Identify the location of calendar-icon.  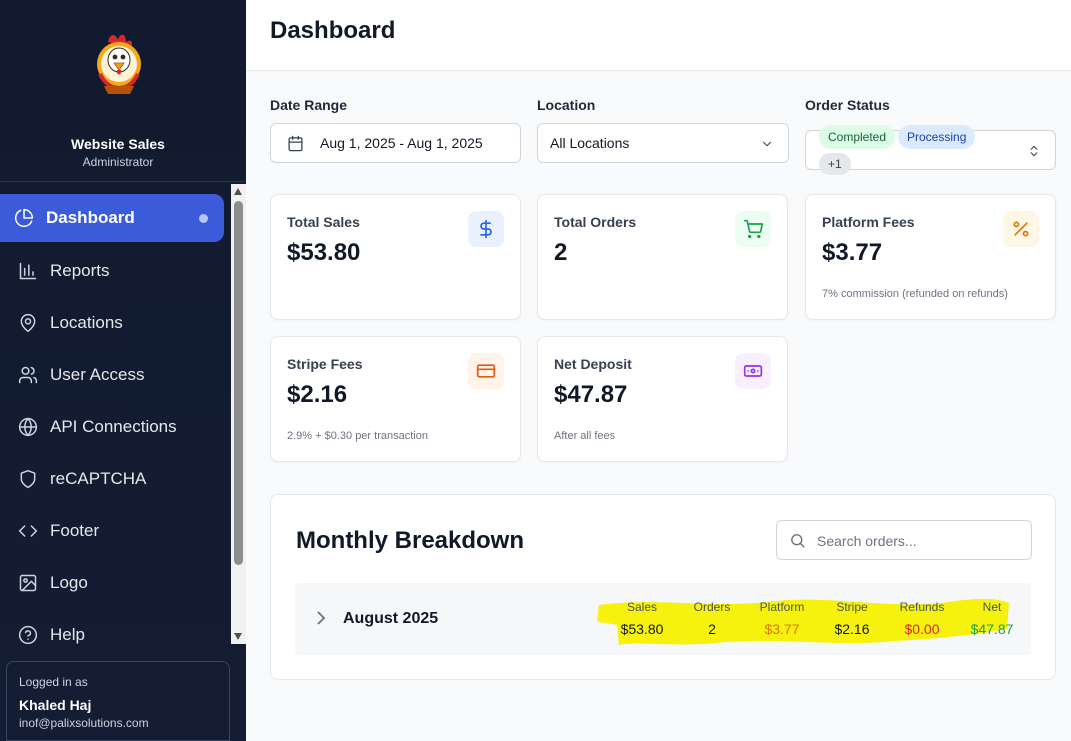
(295, 143).